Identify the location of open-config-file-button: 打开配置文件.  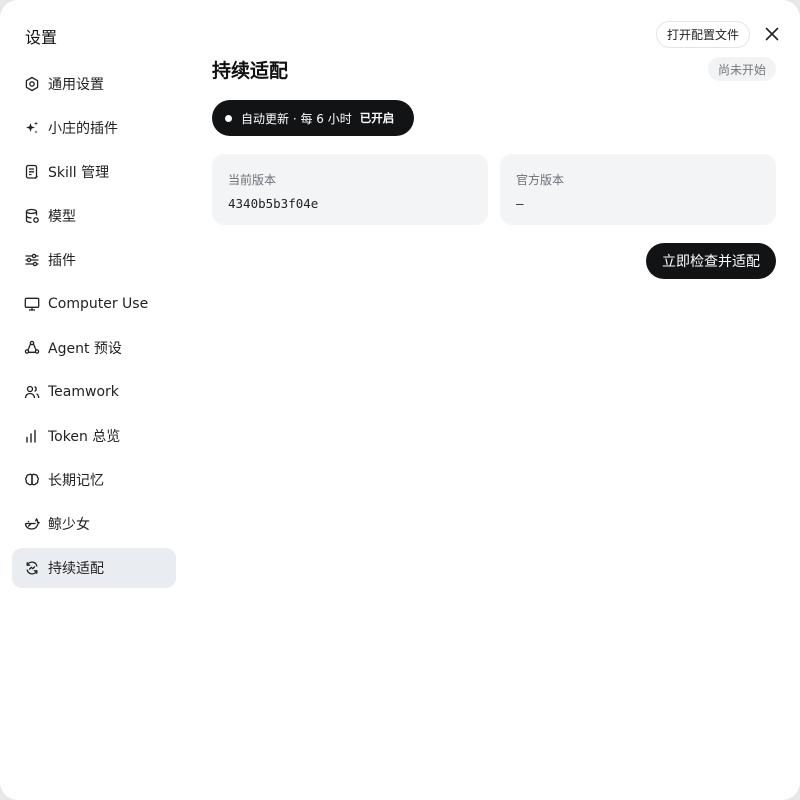
(703, 34).